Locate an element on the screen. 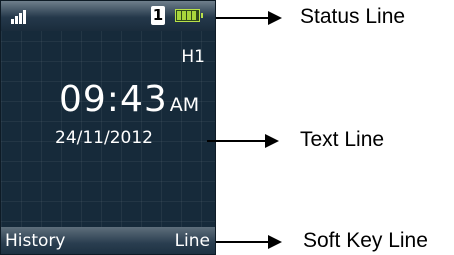 The width and height of the screenshot is (454, 255). battery-icon is located at coordinates (189, 15).